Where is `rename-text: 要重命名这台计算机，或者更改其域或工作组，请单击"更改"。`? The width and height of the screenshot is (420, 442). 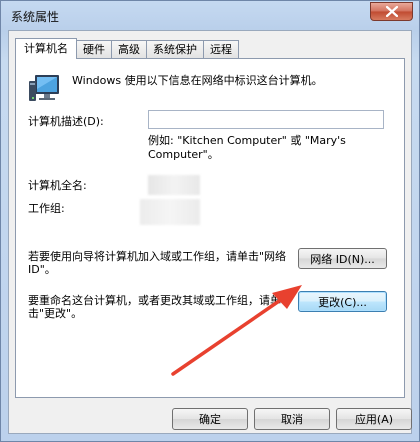
rename-text: 要重命名这台计算机，或者更改其域或工作组，请单击"更改"。 is located at coordinates (154, 307).